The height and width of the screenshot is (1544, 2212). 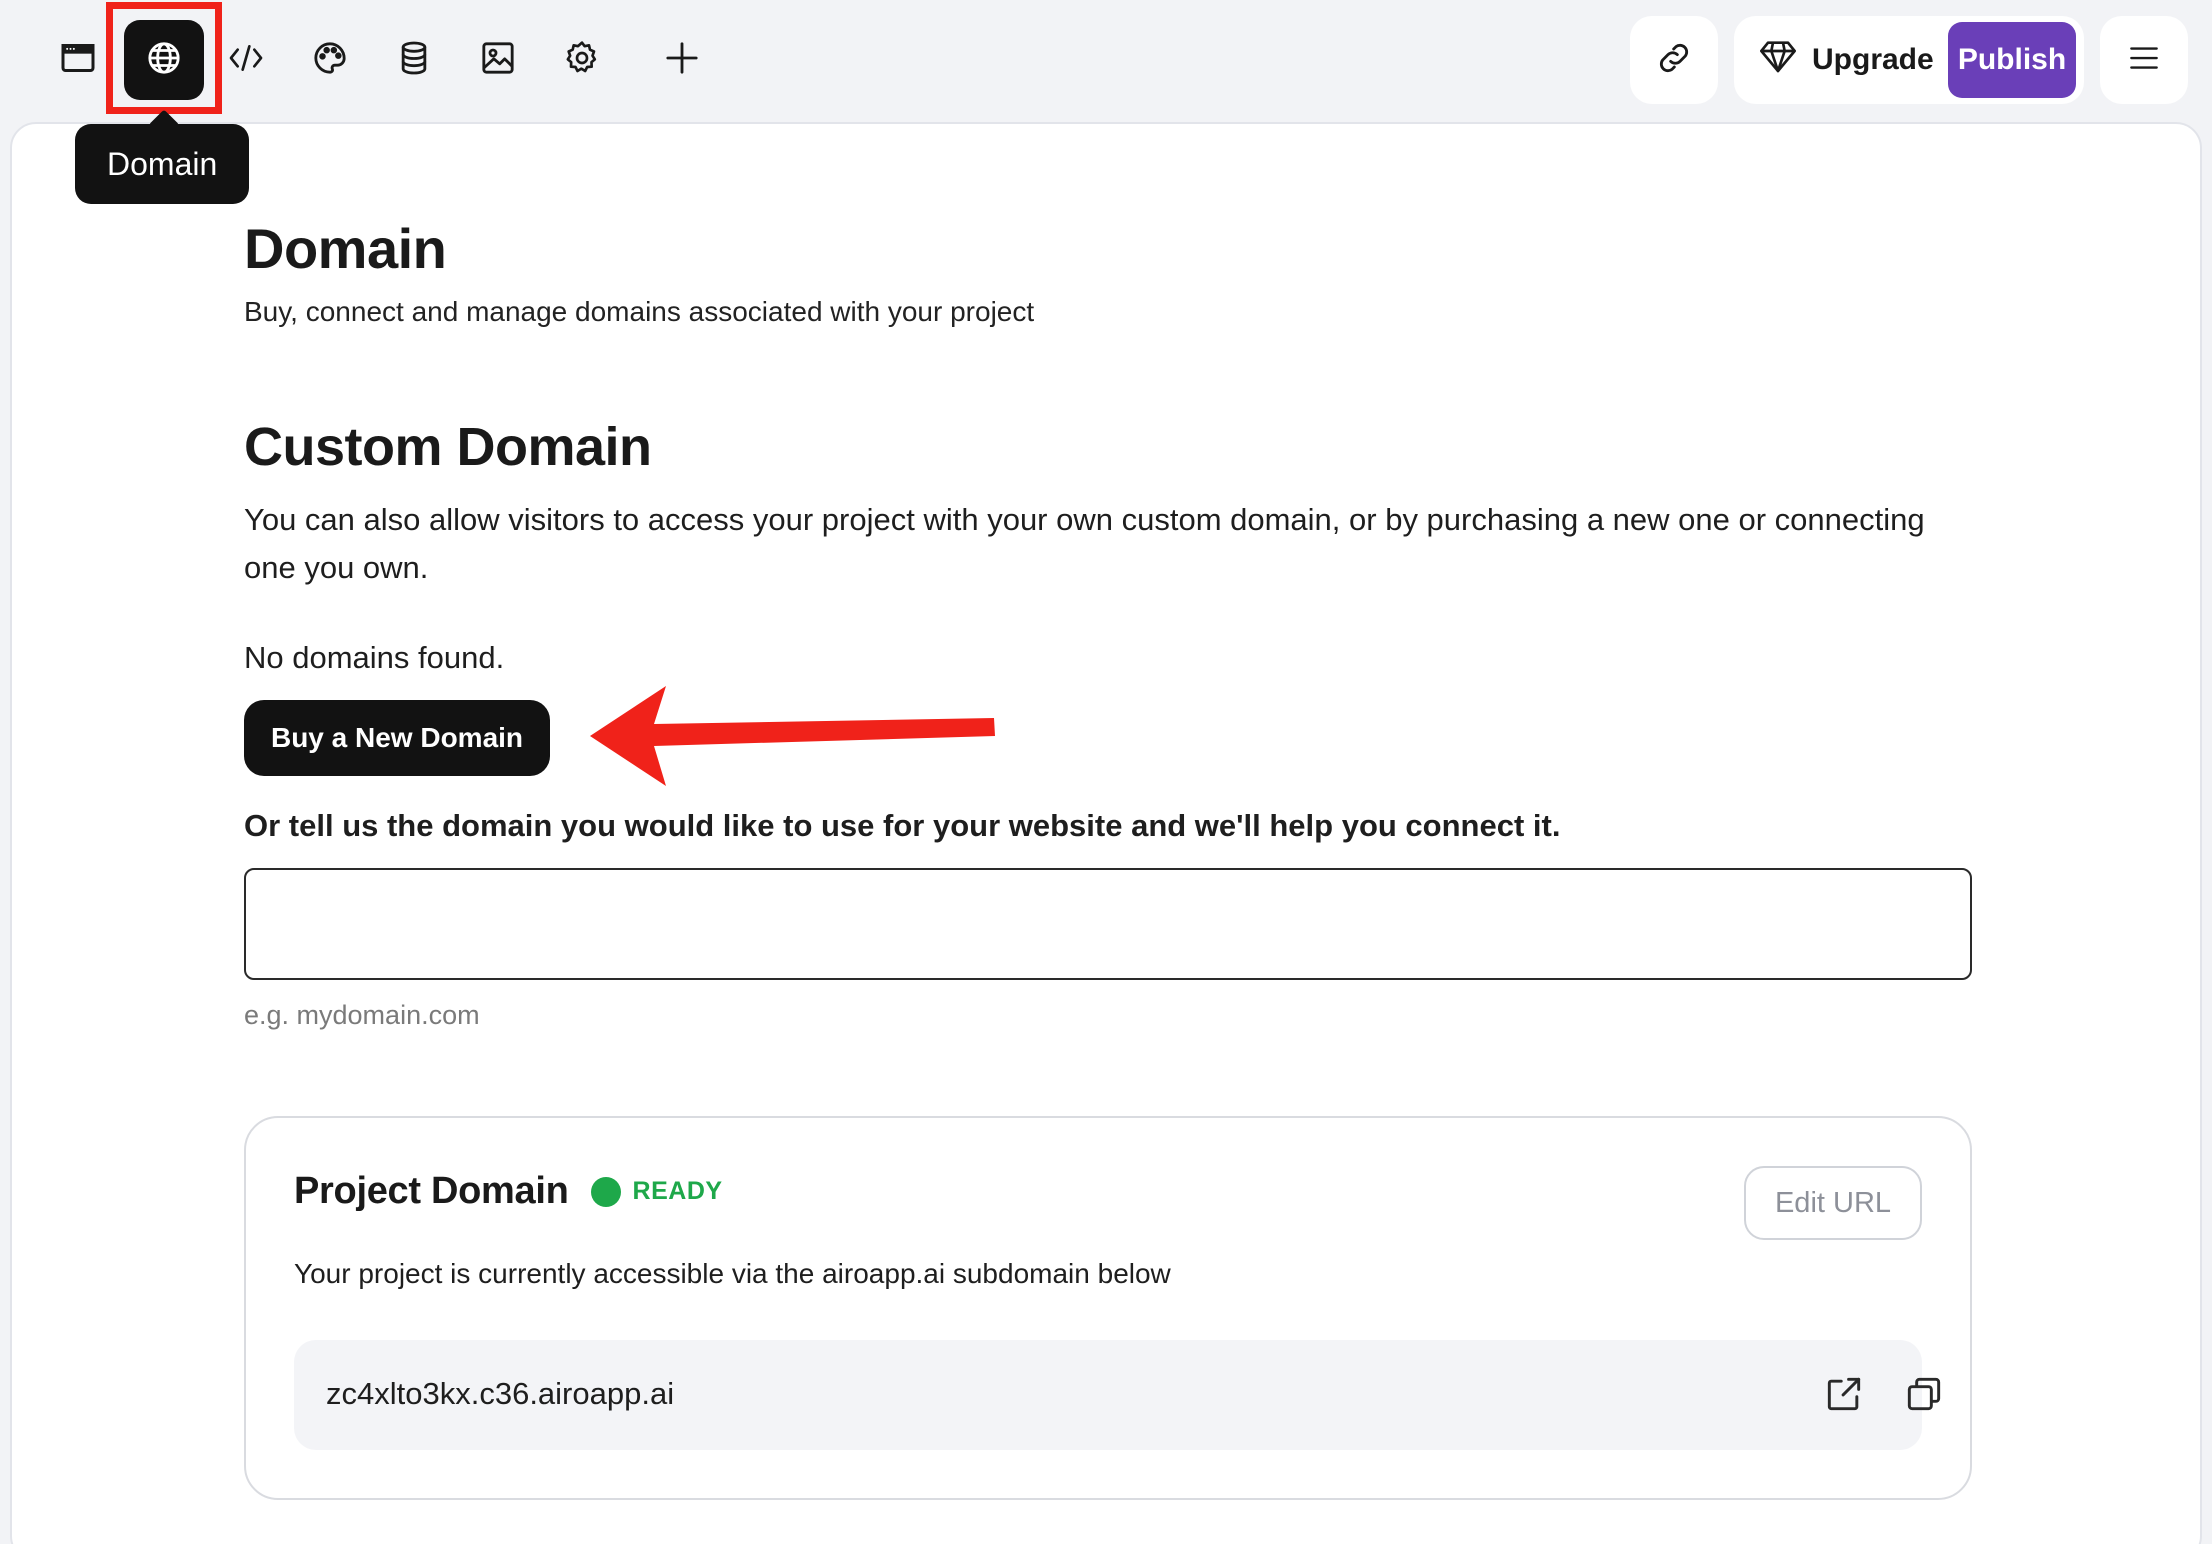 What do you see at coordinates (1873, 59) in the screenshot?
I see `upgrade-label: Upgrade` at bounding box center [1873, 59].